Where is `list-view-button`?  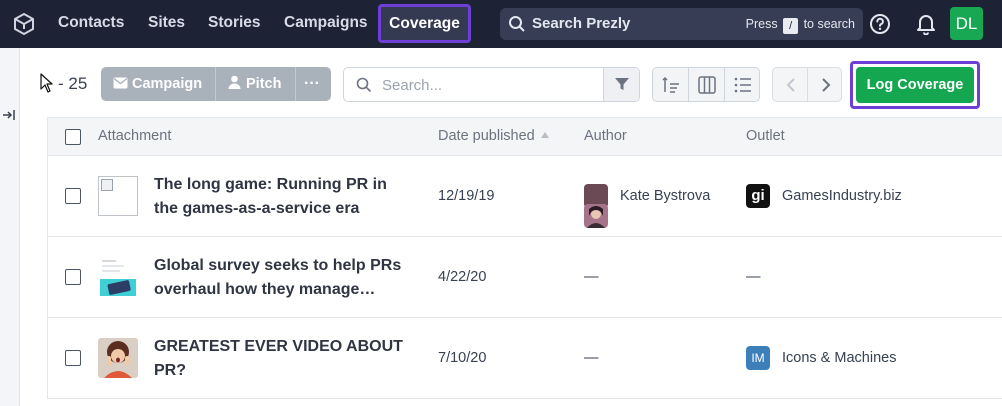
list-view-button is located at coordinates (743, 84).